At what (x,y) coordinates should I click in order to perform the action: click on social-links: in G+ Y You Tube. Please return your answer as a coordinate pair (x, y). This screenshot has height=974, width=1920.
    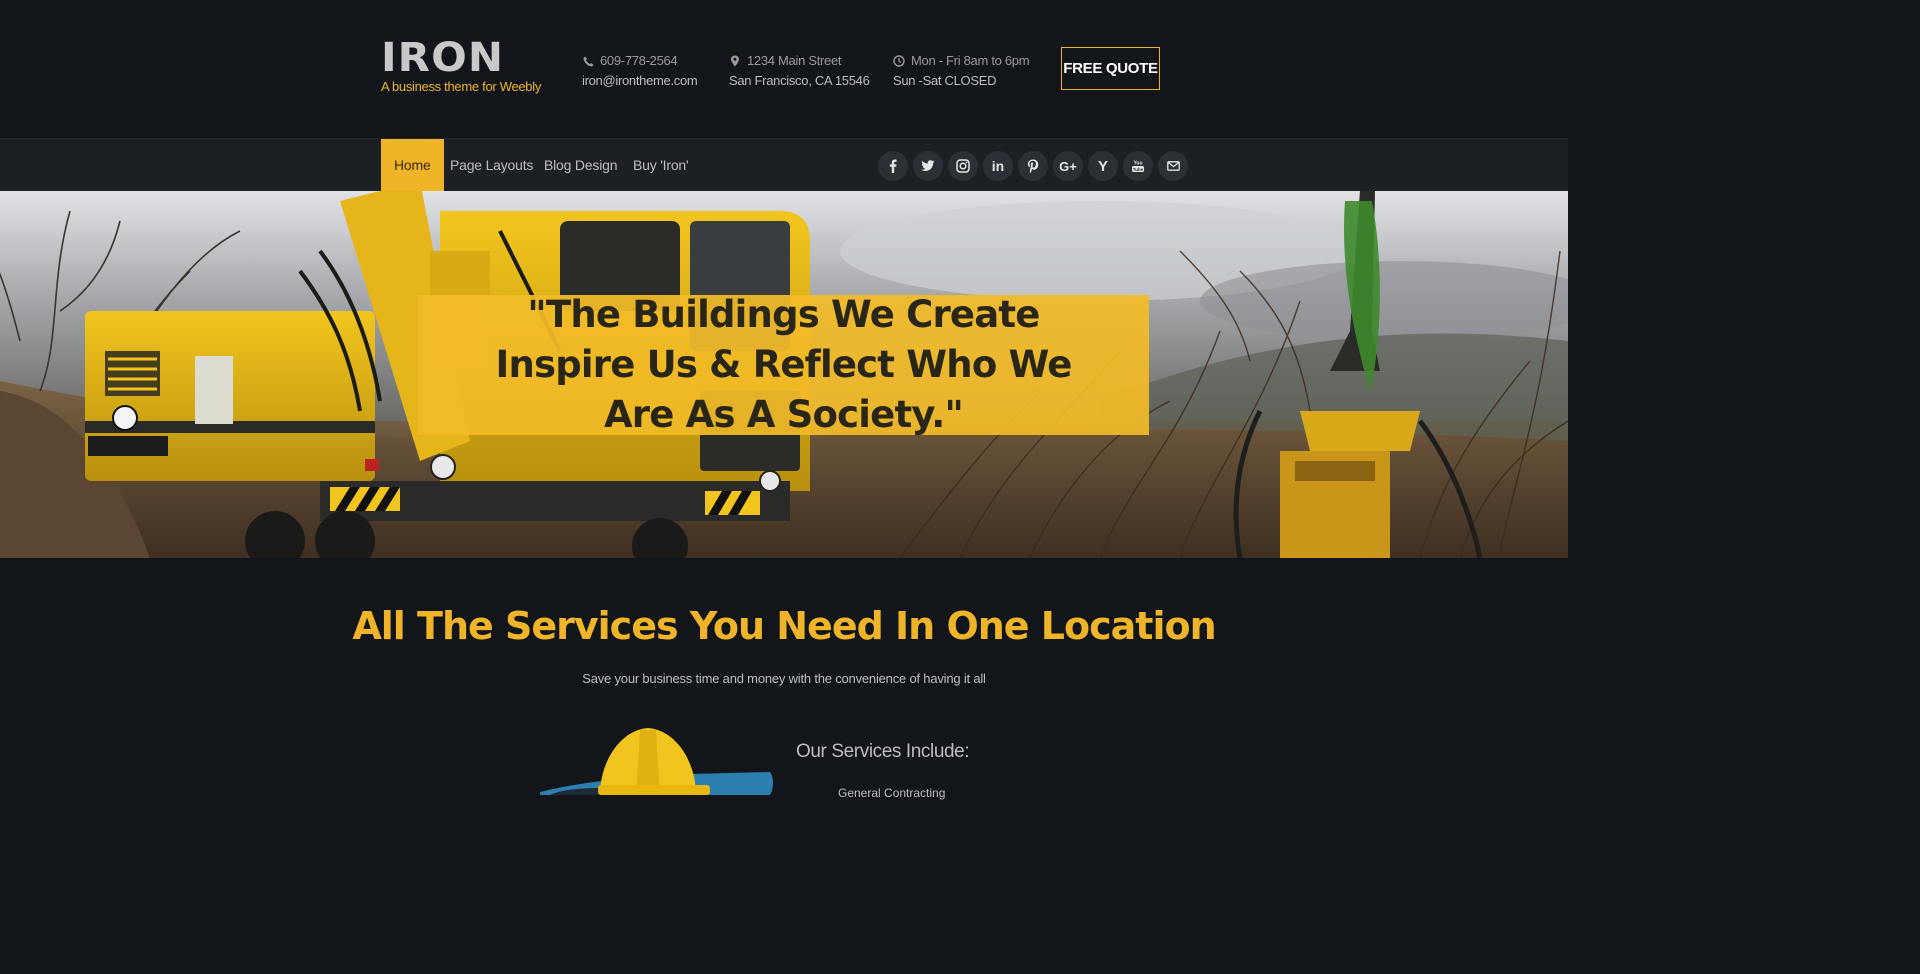
    Looking at the image, I should click on (1033, 166).